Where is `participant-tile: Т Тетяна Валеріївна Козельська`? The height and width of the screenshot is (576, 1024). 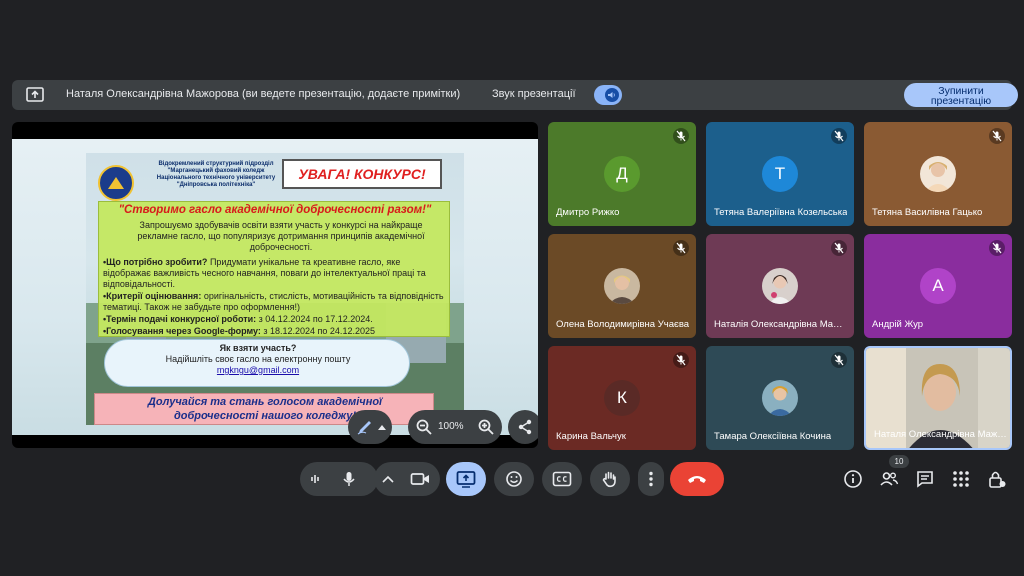
participant-tile: Т Тетяна Валеріївна Козельська is located at coordinates (780, 174).